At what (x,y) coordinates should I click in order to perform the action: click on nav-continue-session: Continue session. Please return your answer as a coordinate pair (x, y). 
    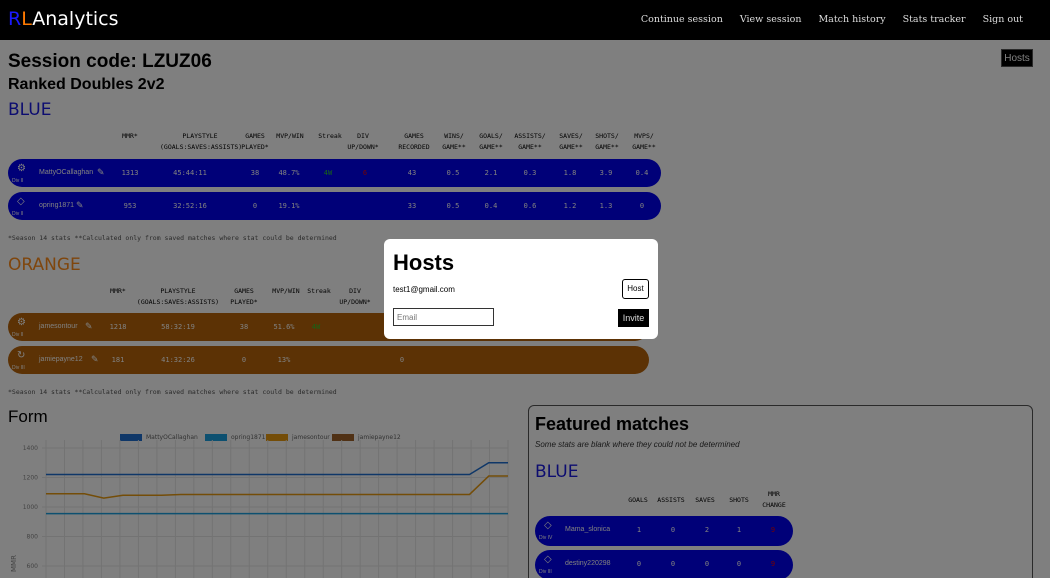
    Looking at the image, I should click on (682, 19).